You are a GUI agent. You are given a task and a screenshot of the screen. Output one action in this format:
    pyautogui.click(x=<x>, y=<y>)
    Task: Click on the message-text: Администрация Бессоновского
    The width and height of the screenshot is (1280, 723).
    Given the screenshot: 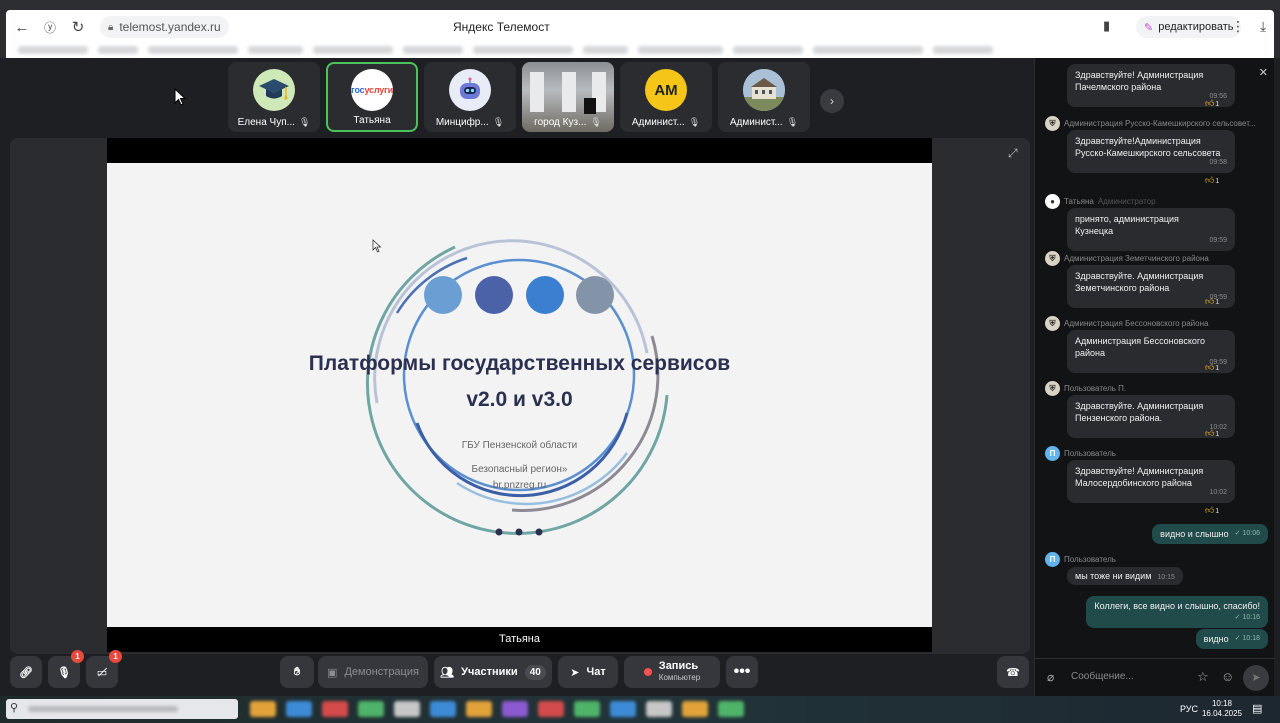 What is the action you would take?
    pyautogui.click(x=1140, y=341)
    